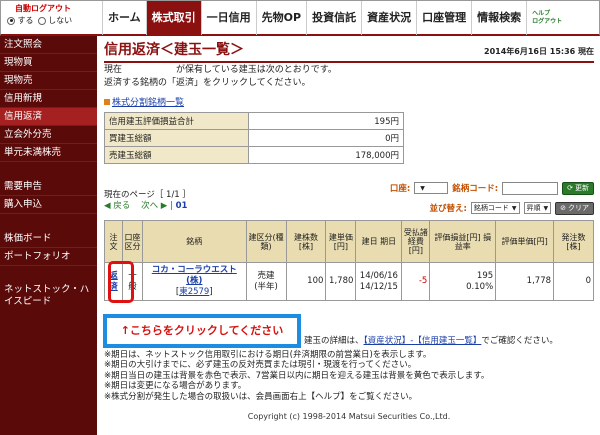  I want to click on pager-links: ◀ 戻る 次へ ▶ | 01, so click(146, 206).